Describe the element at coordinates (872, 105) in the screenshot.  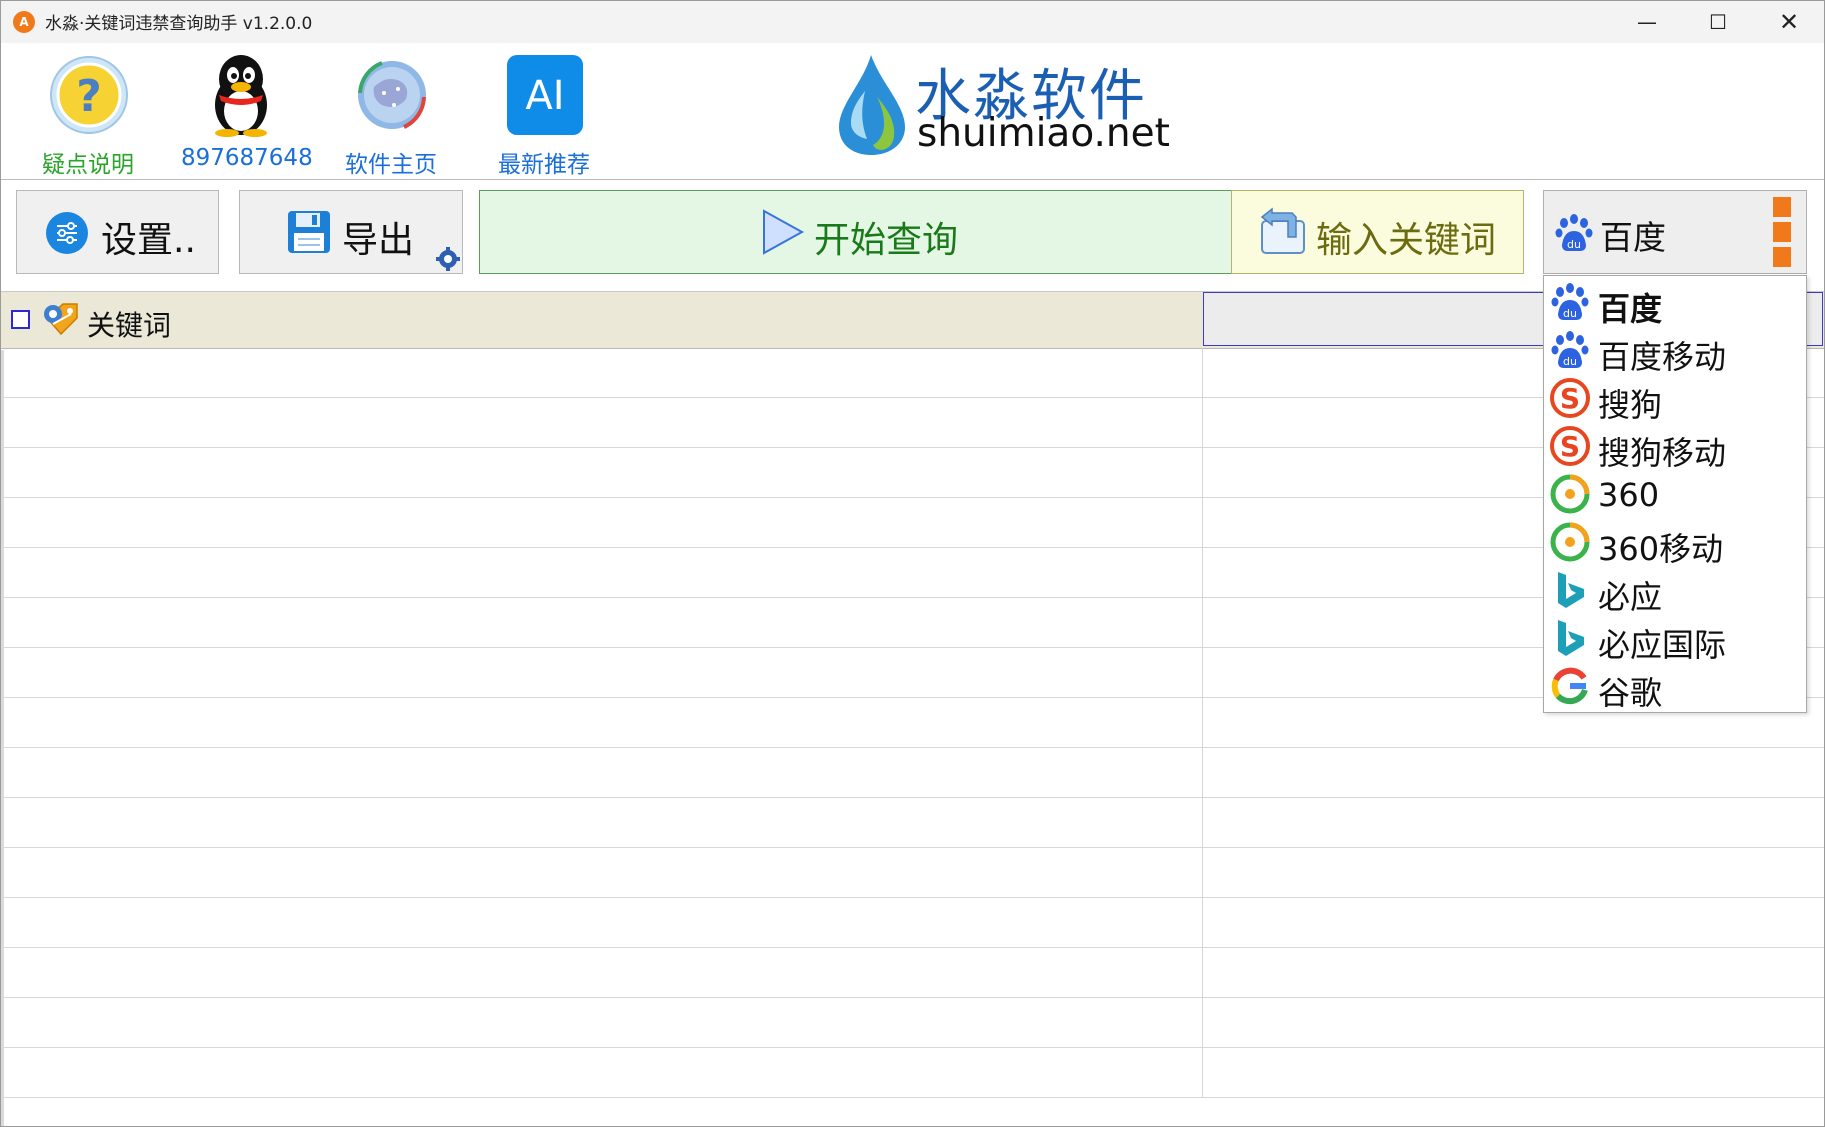
I see `water-drop-icon` at that location.